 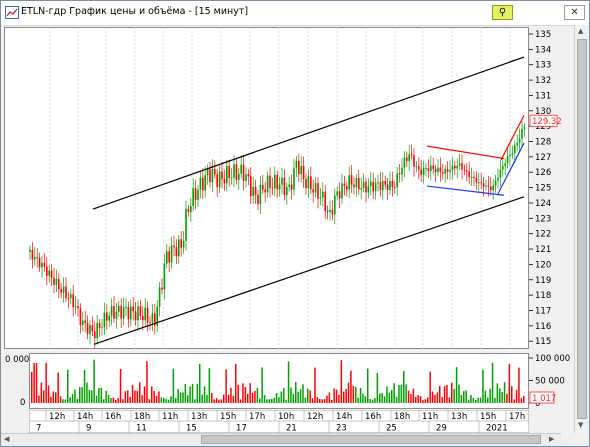 I want to click on scroll-left-icon: ◀, so click(x=6, y=439).